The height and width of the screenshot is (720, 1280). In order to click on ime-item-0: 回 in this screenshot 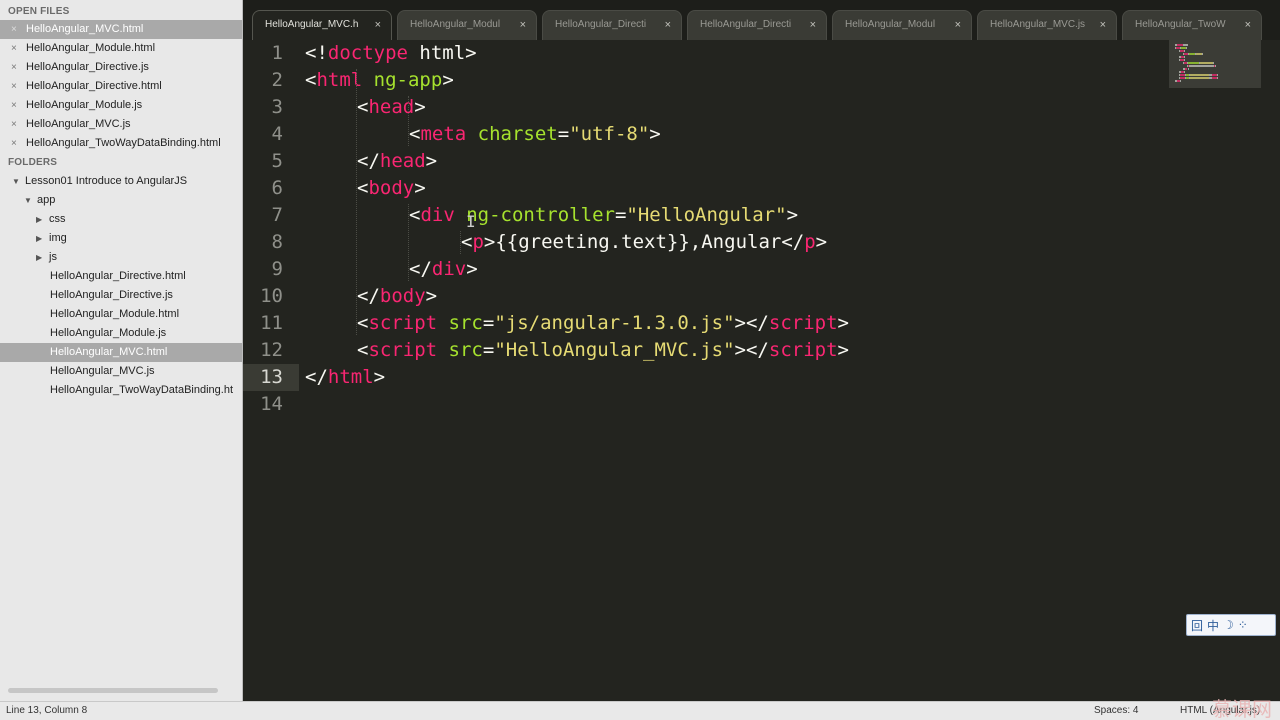, I will do `click(1197, 625)`.